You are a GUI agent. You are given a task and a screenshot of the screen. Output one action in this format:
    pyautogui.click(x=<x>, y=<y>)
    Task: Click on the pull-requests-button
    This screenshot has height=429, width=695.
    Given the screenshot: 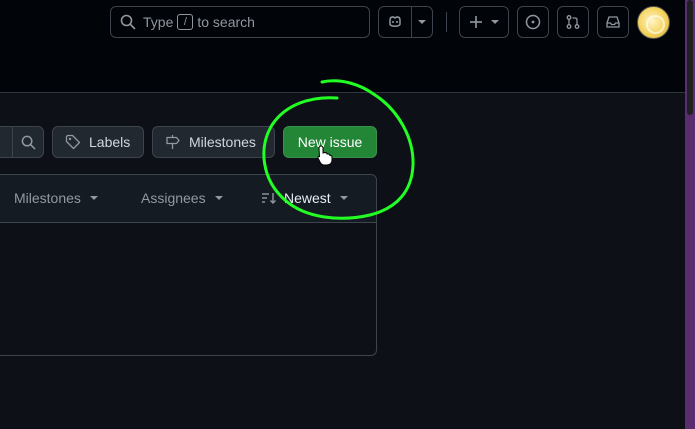 What is the action you would take?
    pyautogui.click(x=573, y=22)
    